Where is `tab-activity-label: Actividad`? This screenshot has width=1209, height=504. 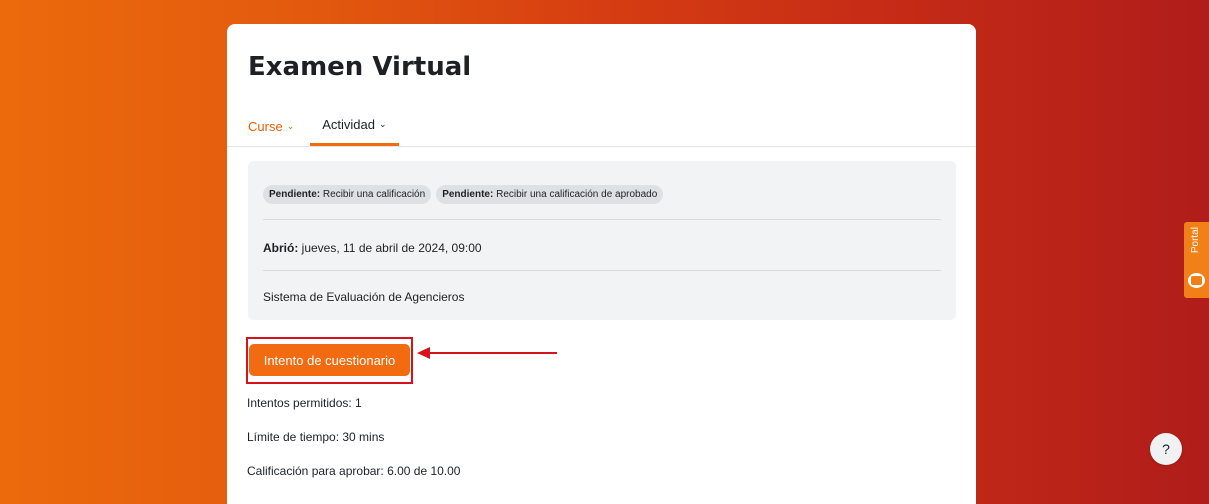 tab-activity-label: Actividad is located at coordinates (348, 124).